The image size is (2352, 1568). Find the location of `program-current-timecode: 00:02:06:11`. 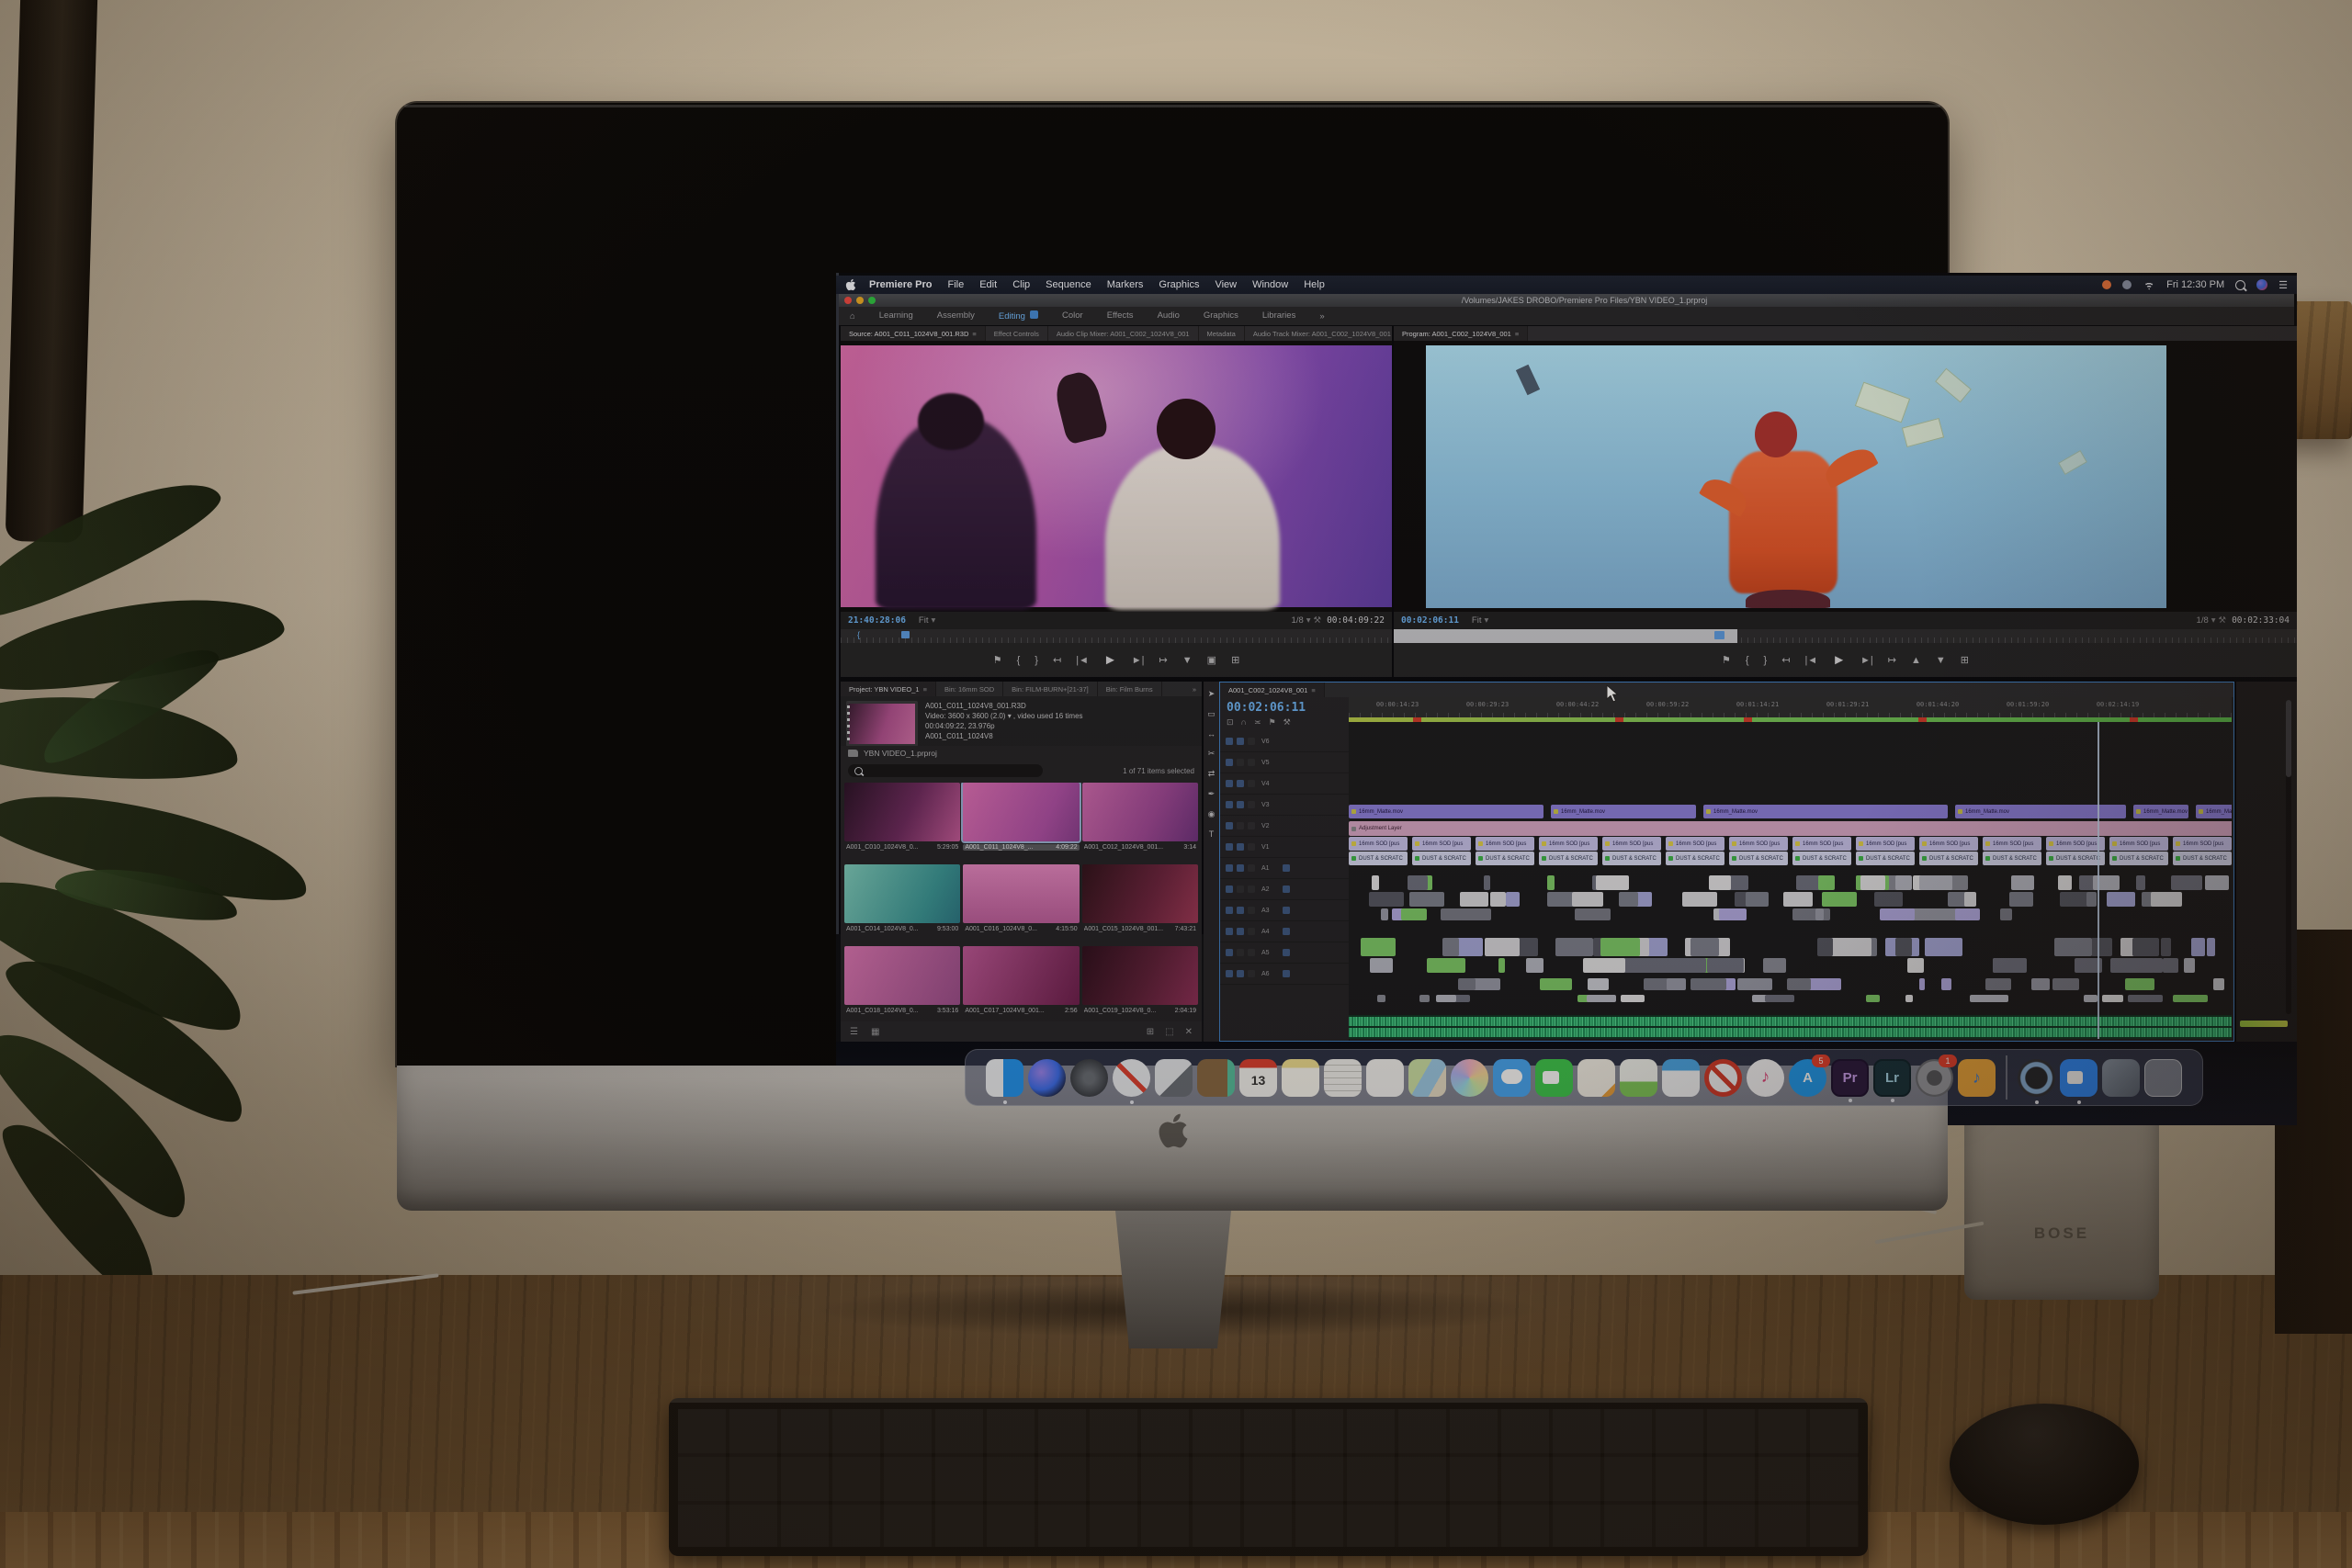

program-current-timecode: 00:02:06:11 is located at coordinates (1430, 620).